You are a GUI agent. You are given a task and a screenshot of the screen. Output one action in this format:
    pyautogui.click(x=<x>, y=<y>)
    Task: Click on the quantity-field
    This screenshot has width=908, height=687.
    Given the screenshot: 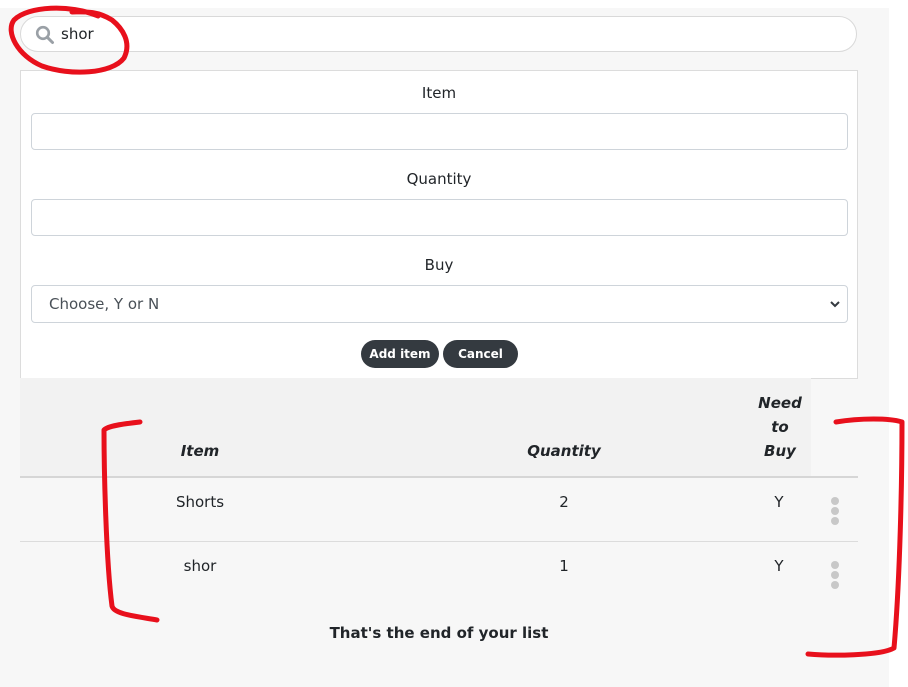 What is the action you would take?
    pyautogui.click(x=439, y=217)
    